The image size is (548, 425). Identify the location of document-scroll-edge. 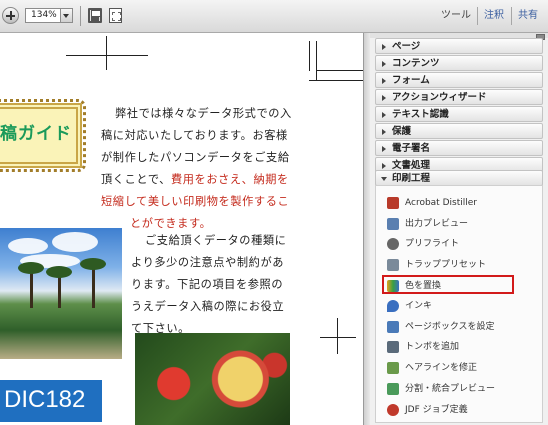
(366, 229).